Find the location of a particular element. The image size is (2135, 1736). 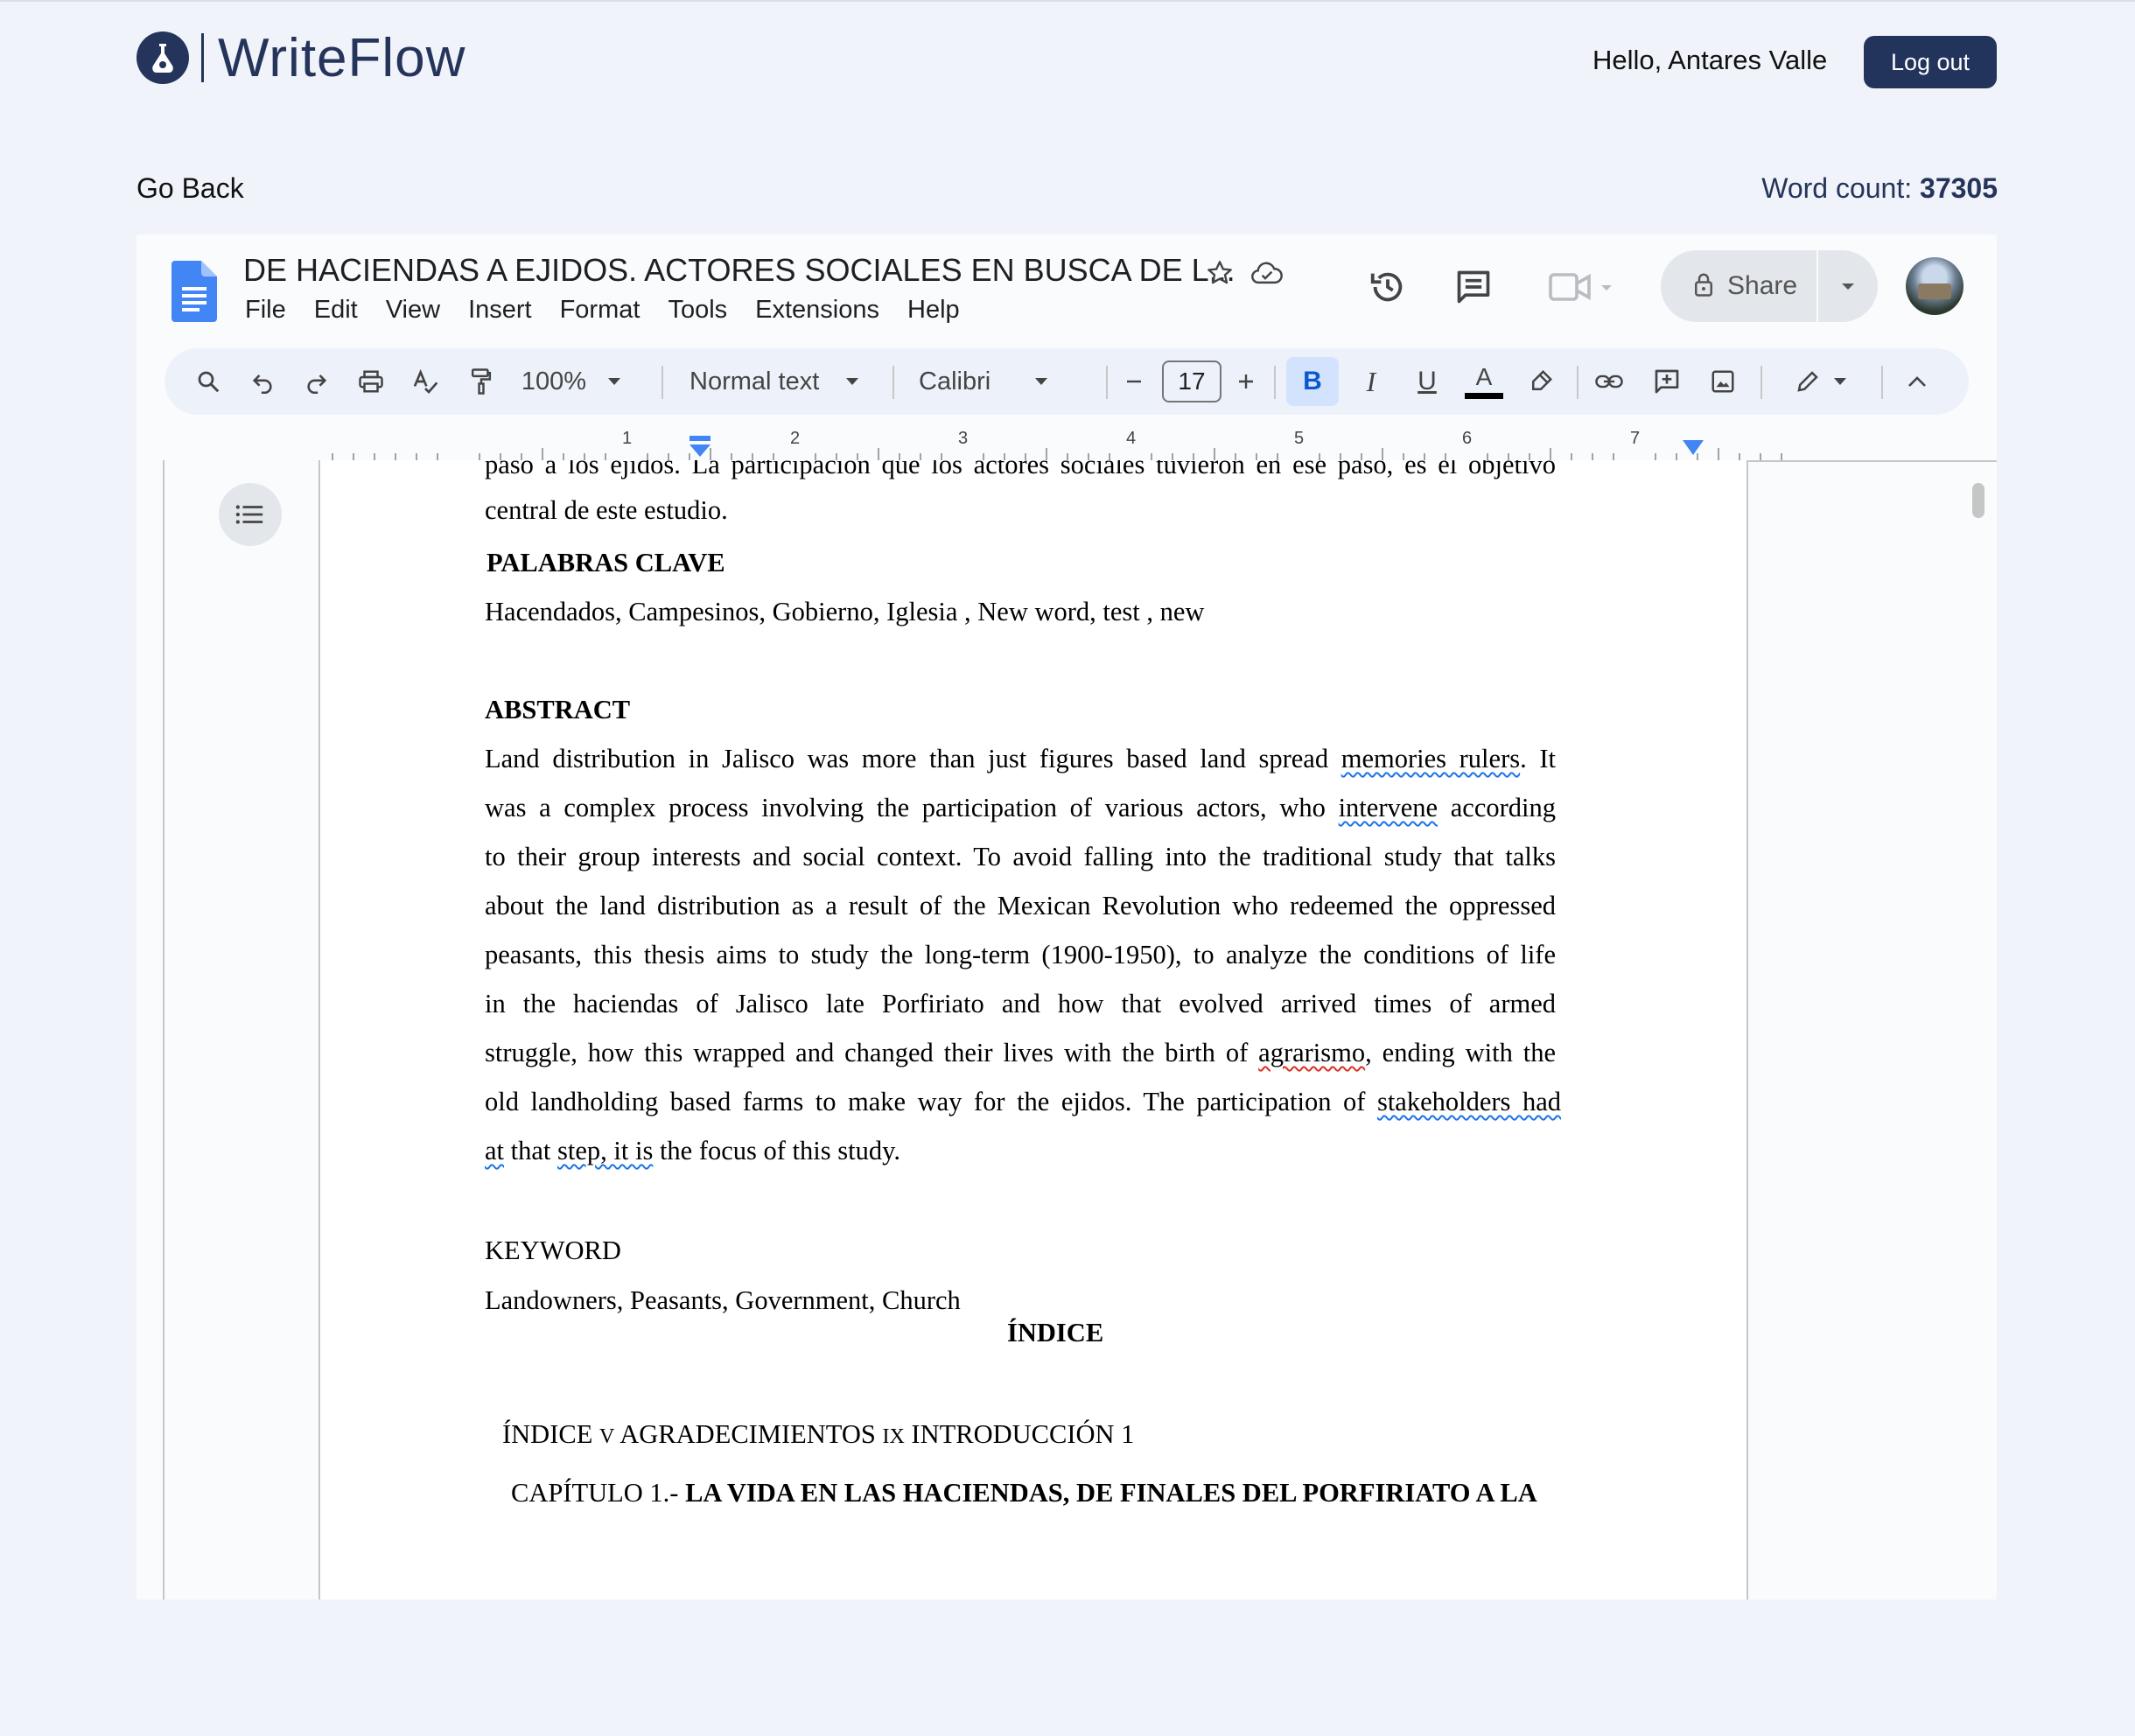

abstract-text: according is located at coordinates (1497, 807).